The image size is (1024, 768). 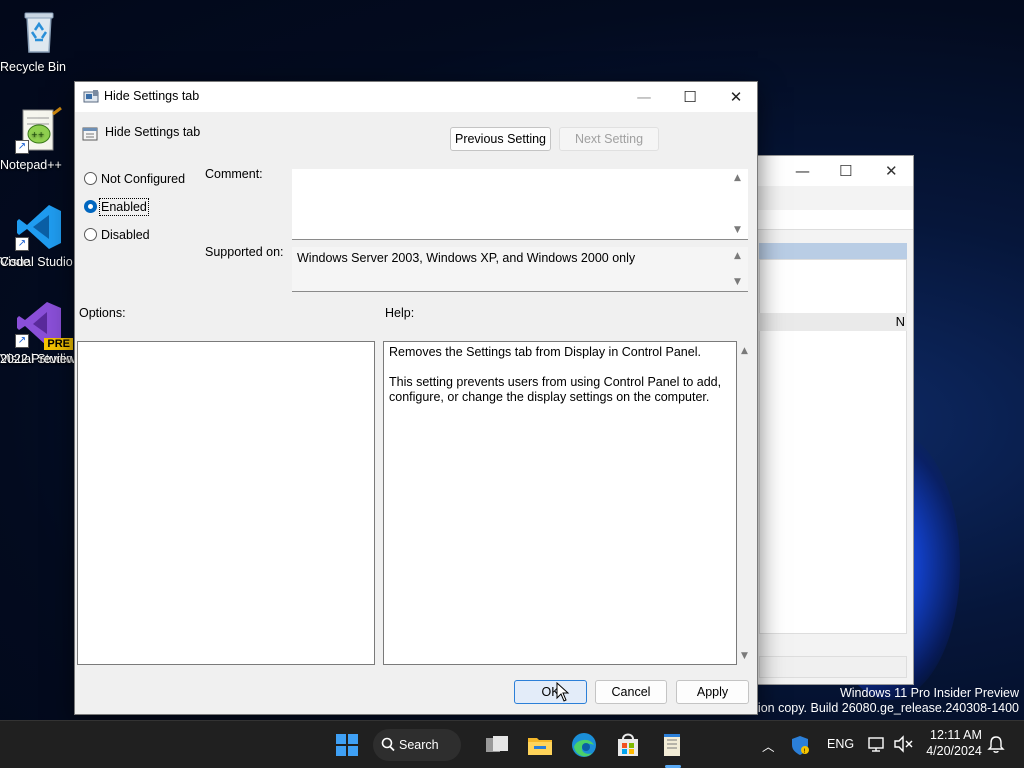 I want to click on desktop-icon-label-line2: Code, so click(x=15, y=262).